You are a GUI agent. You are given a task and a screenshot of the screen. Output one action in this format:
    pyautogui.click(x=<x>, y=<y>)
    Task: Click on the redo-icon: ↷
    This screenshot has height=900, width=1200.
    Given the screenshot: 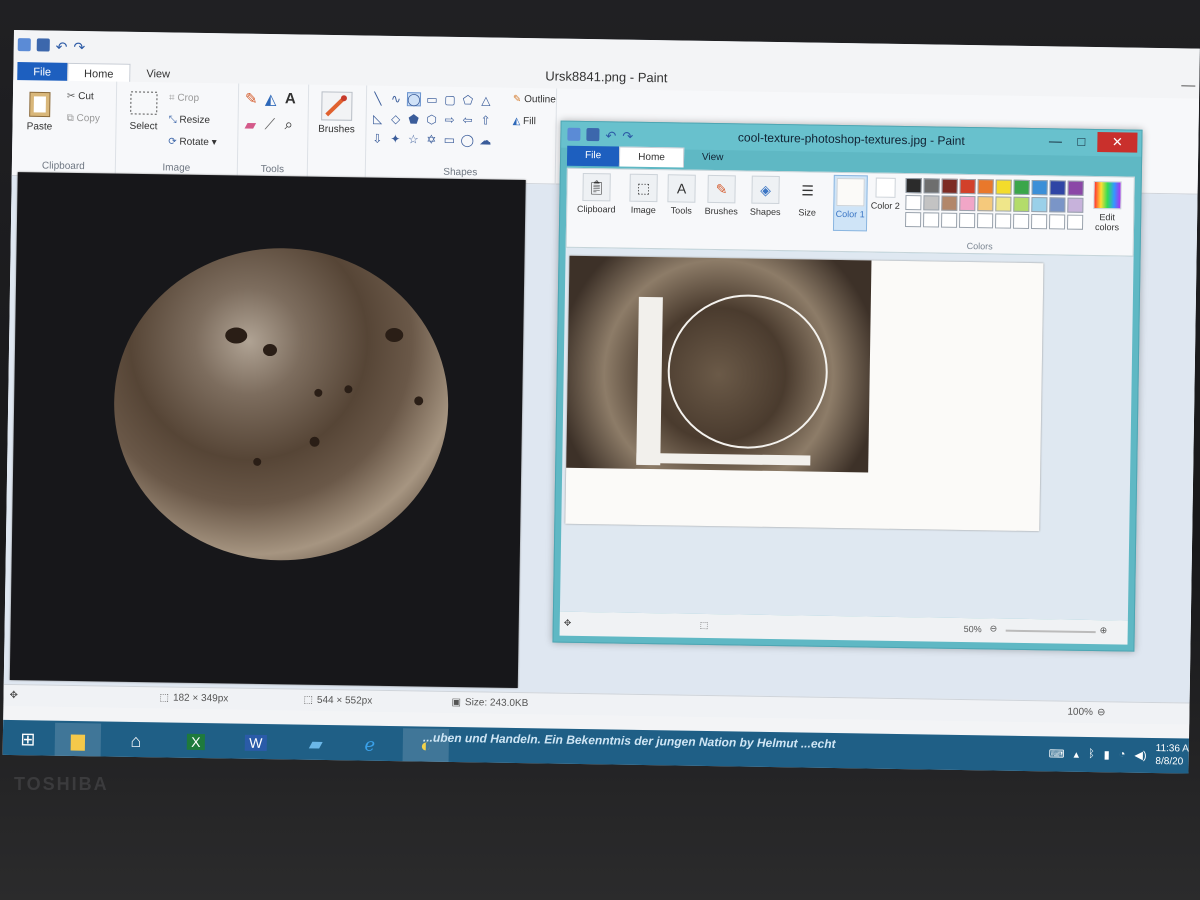 What is the action you would take?
    pyautogui.click(x=79, y=47)
    